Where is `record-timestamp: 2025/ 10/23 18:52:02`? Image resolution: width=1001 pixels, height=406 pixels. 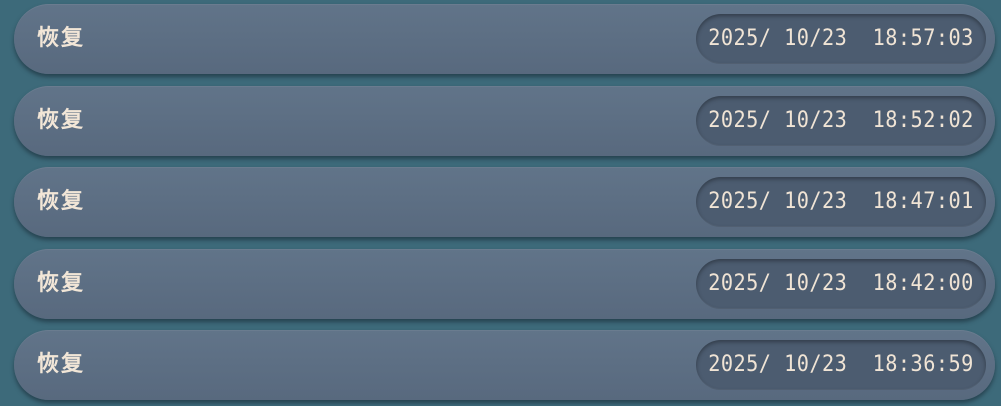
record-timestamp: 2025/ 10/23 18:52:02 is located at coordinates (841, 120).